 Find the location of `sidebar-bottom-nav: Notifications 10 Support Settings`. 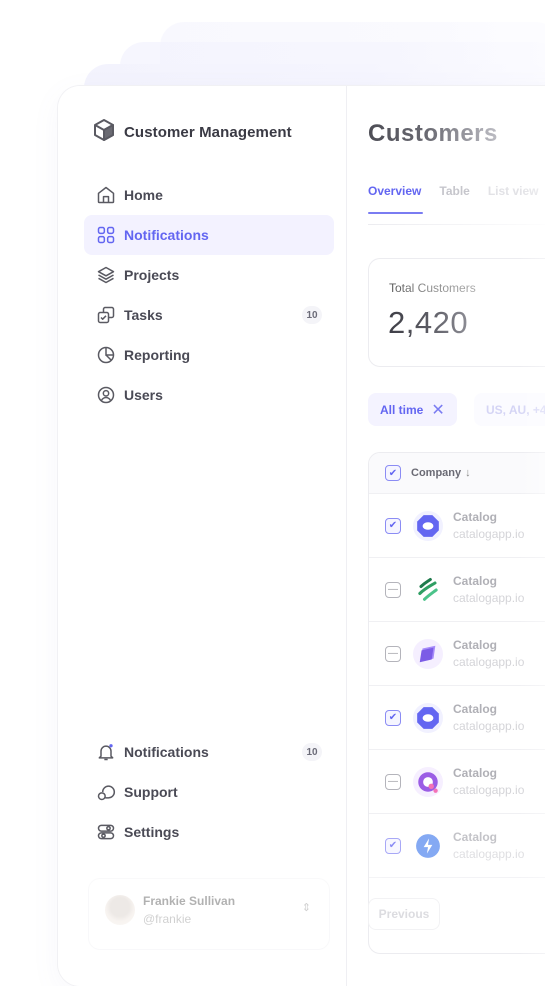

sidebar-bottom-nav: Notifications 10 Support Settings is located at coordinates (209, 792).